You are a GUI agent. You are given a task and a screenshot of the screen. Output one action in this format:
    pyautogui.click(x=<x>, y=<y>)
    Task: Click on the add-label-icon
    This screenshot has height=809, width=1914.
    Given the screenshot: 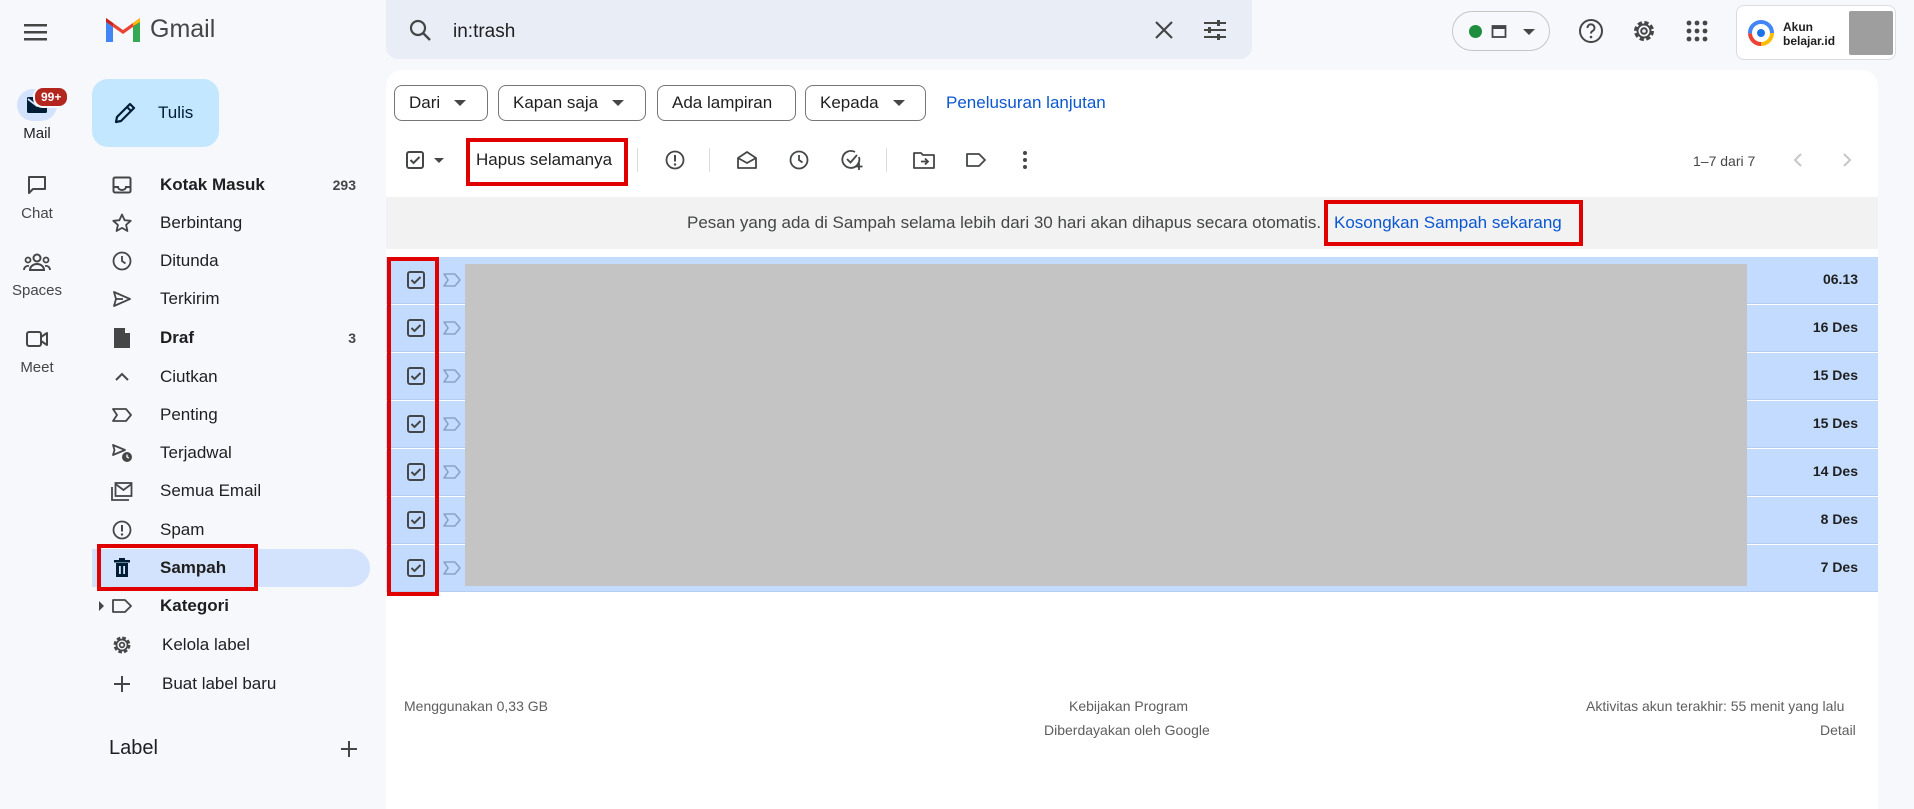 What is the action you would take?
    pyautogui.click(x=349, y=749)
    